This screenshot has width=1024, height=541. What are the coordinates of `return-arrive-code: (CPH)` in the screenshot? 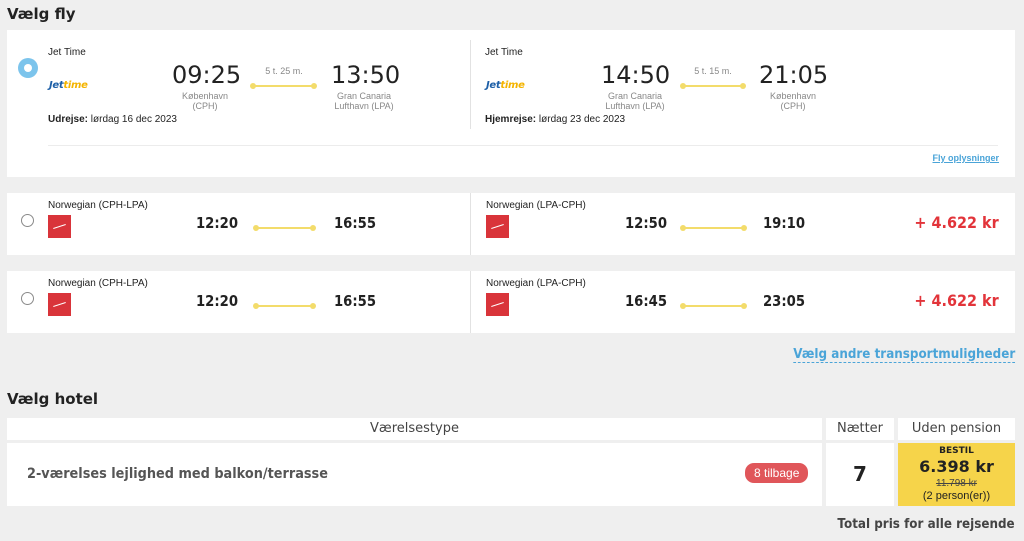 It's located at (793, 106).